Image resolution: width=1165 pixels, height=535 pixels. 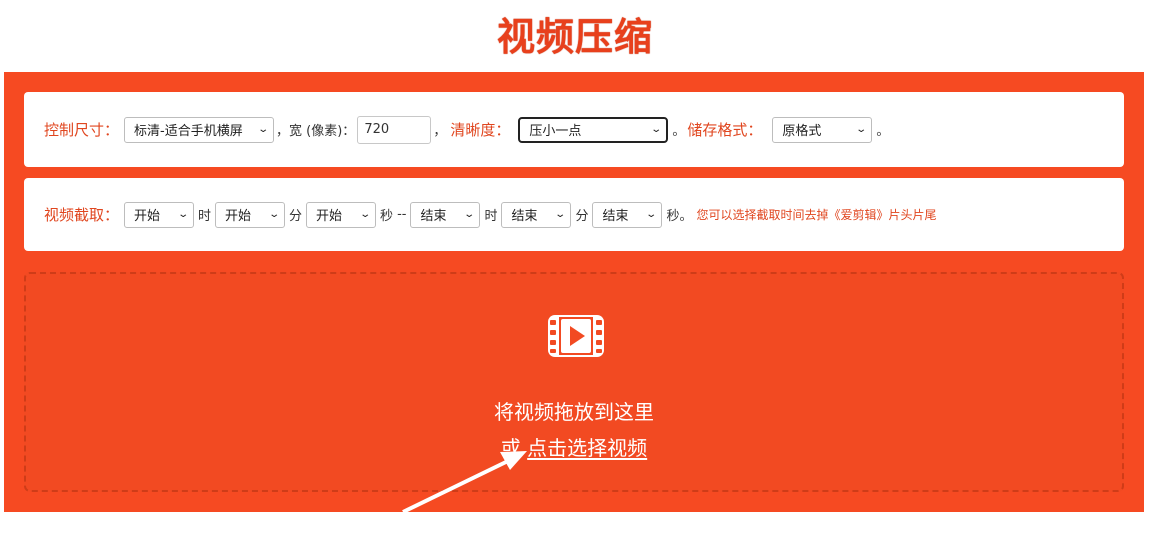 I want to click on page-title: 视频压缩, so click(x=574, y=36).